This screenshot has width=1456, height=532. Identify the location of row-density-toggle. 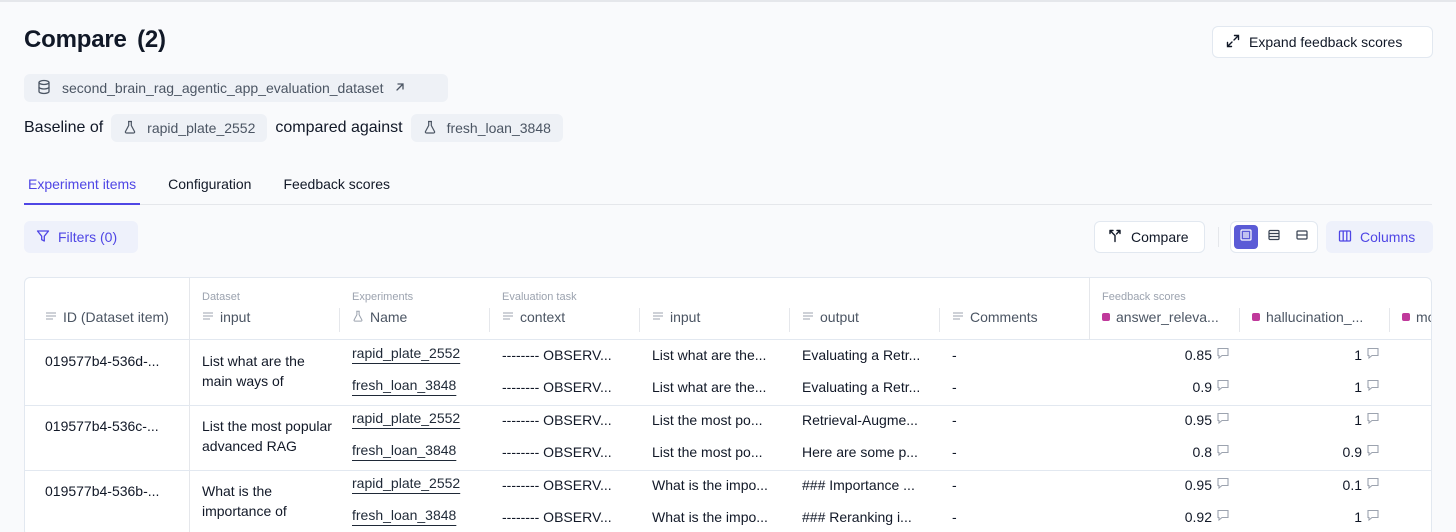
(1274, 237).